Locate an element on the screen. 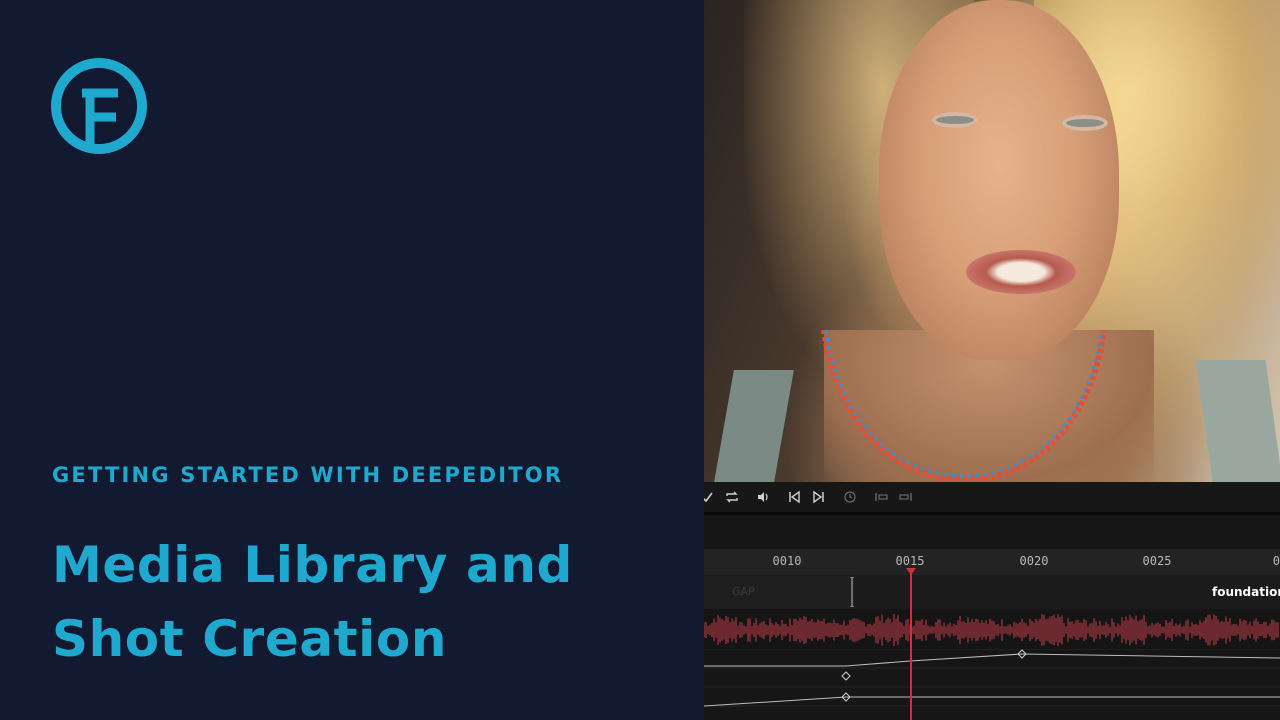 The width and height of the screenshot is (1280, 720). gap-clip: GAP is located at coordinates (779, 592).